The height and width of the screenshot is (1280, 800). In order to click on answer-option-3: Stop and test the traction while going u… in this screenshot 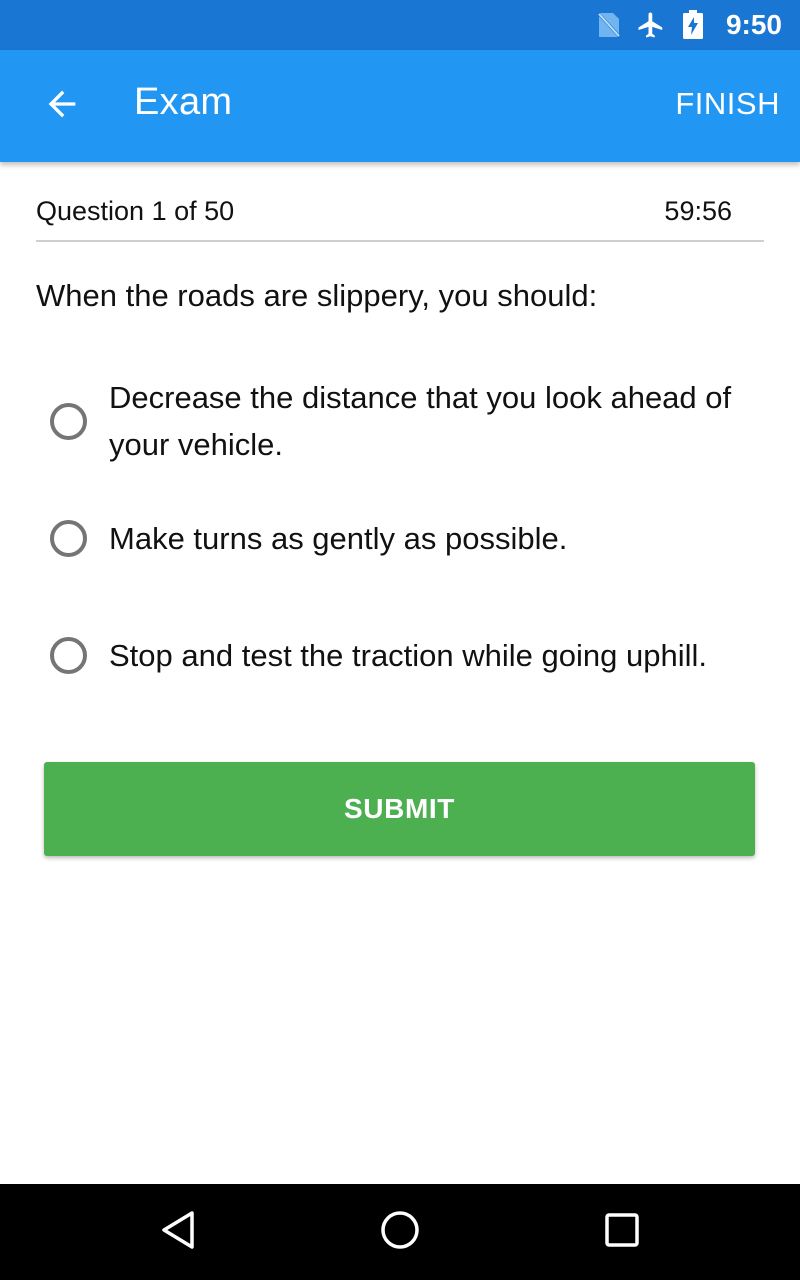, I will do `click(398, 655)`.